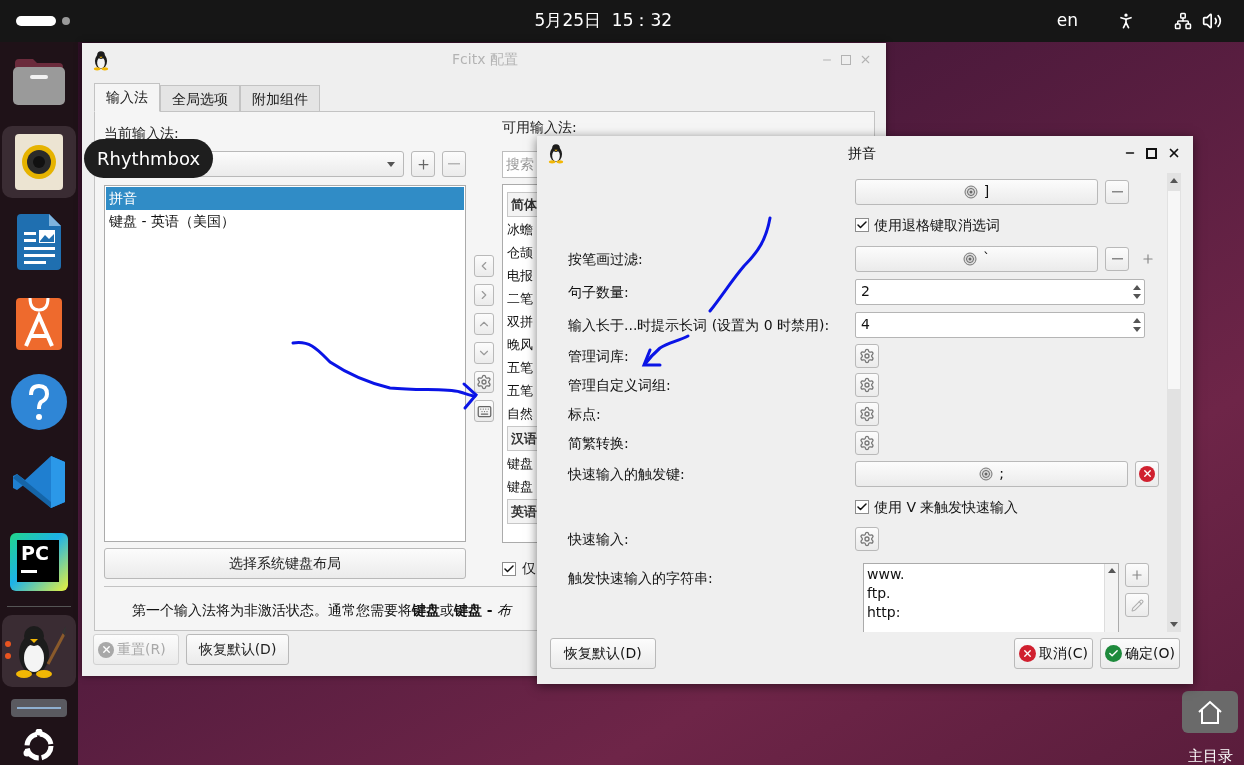 The height and width of the screenshot is (765, 1244). Describe the element at coordinates (1000, 324) in the screenshot. I see `number-field: 4` at that location.